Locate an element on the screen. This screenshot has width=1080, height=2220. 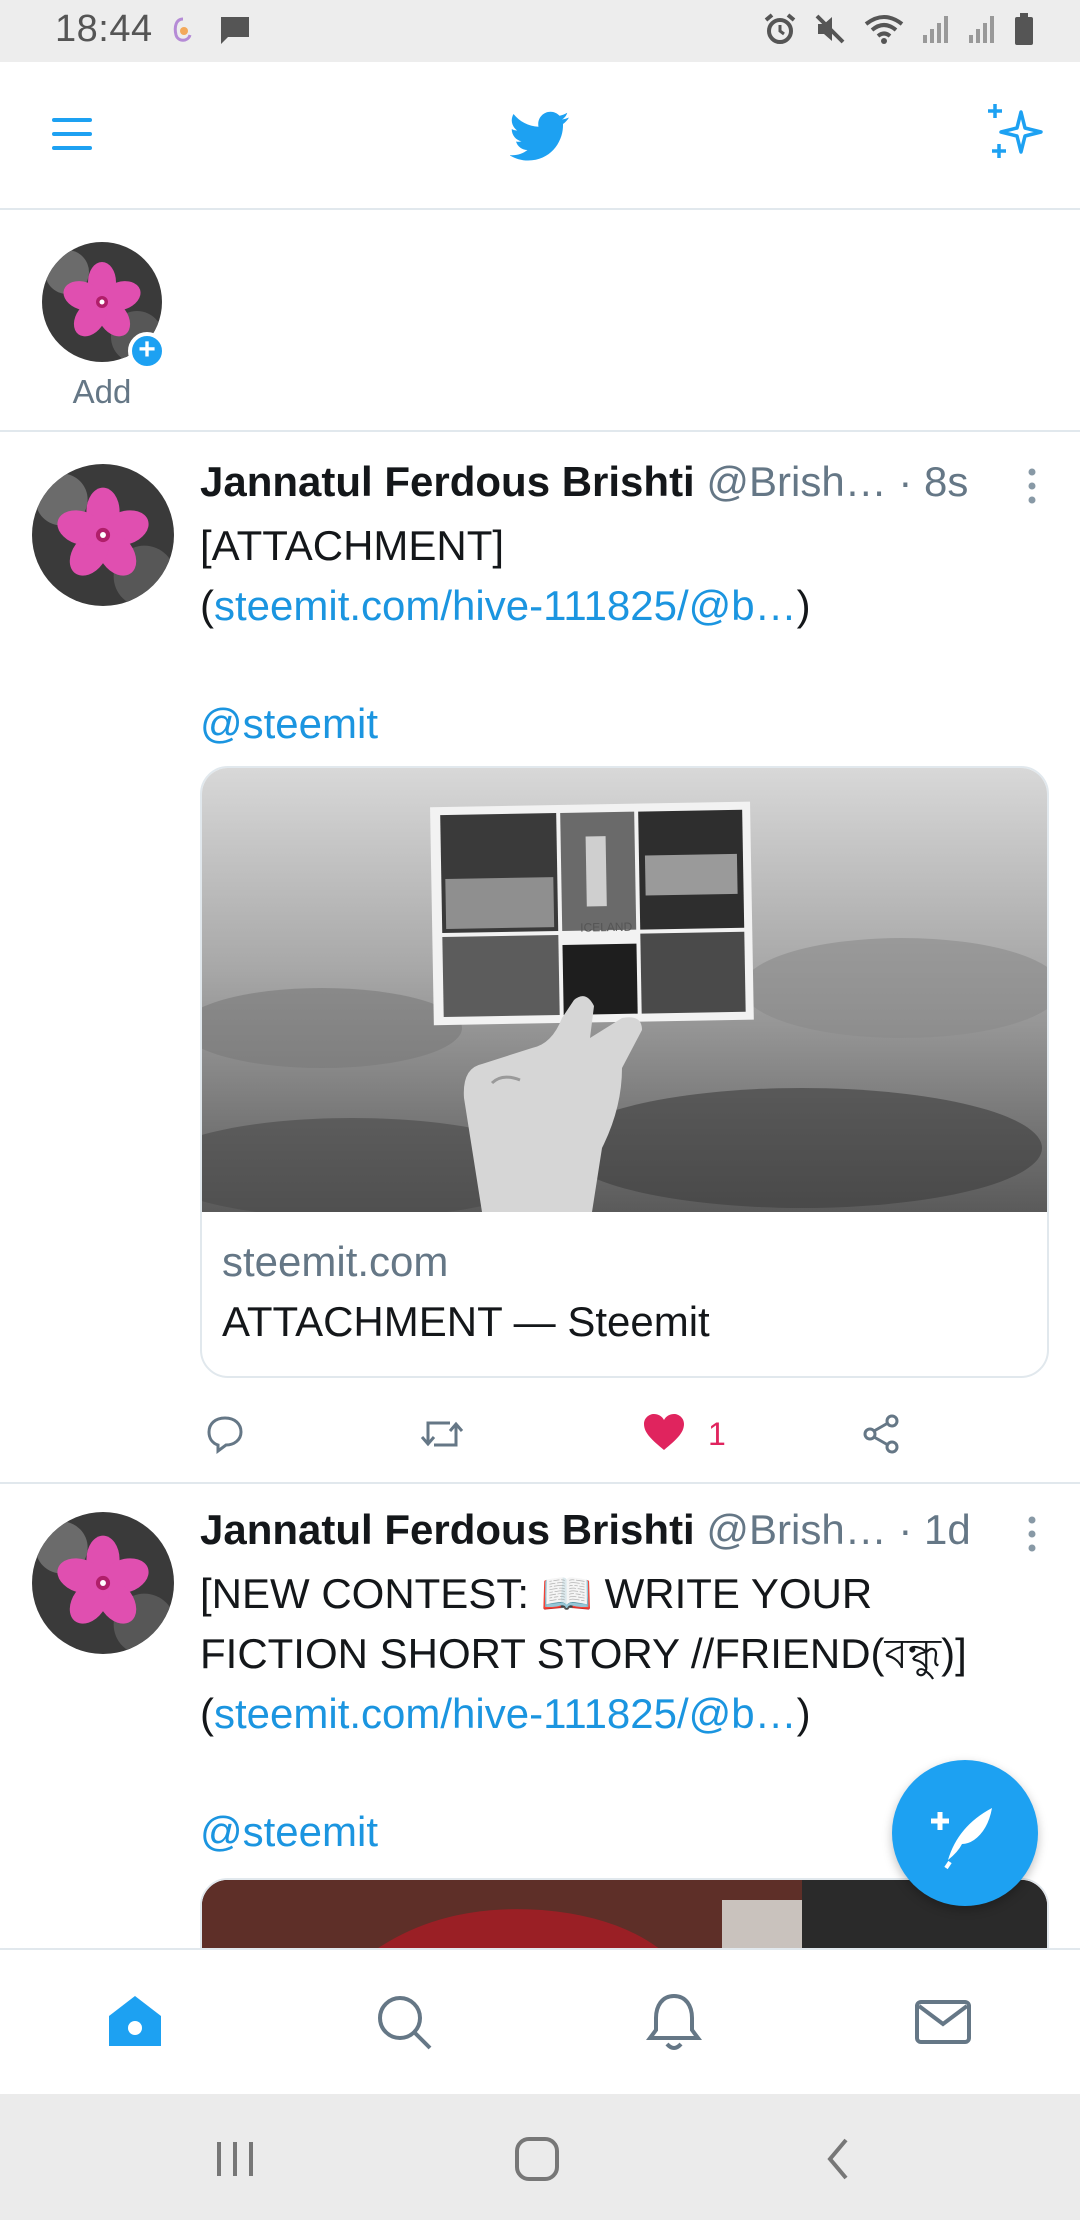
tweet-header: Jannatul Ferdous Brishti @Brish… · 1d is located at coordinates (630, 1536).